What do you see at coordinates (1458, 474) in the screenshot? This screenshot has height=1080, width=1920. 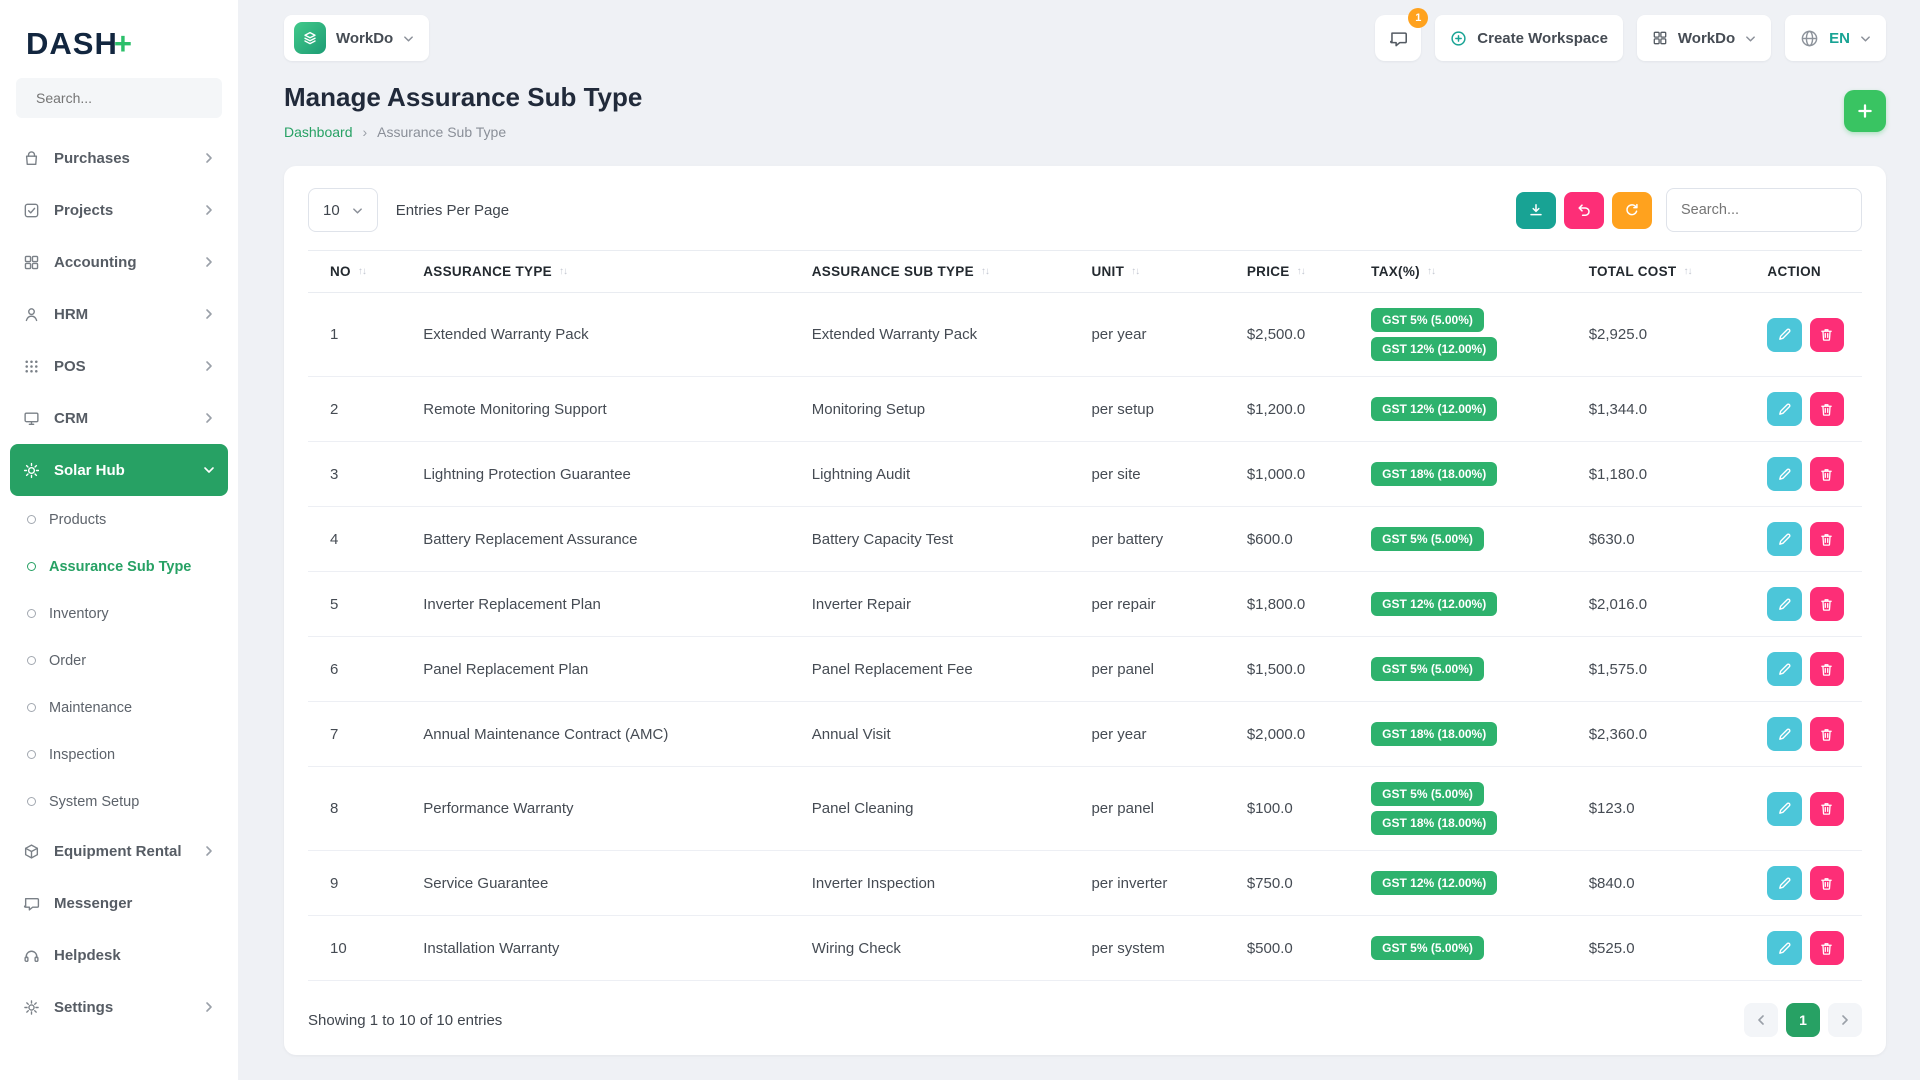 I see `cell-tax: GST 18% (18.00%)` at bounding box center [1458, 474].